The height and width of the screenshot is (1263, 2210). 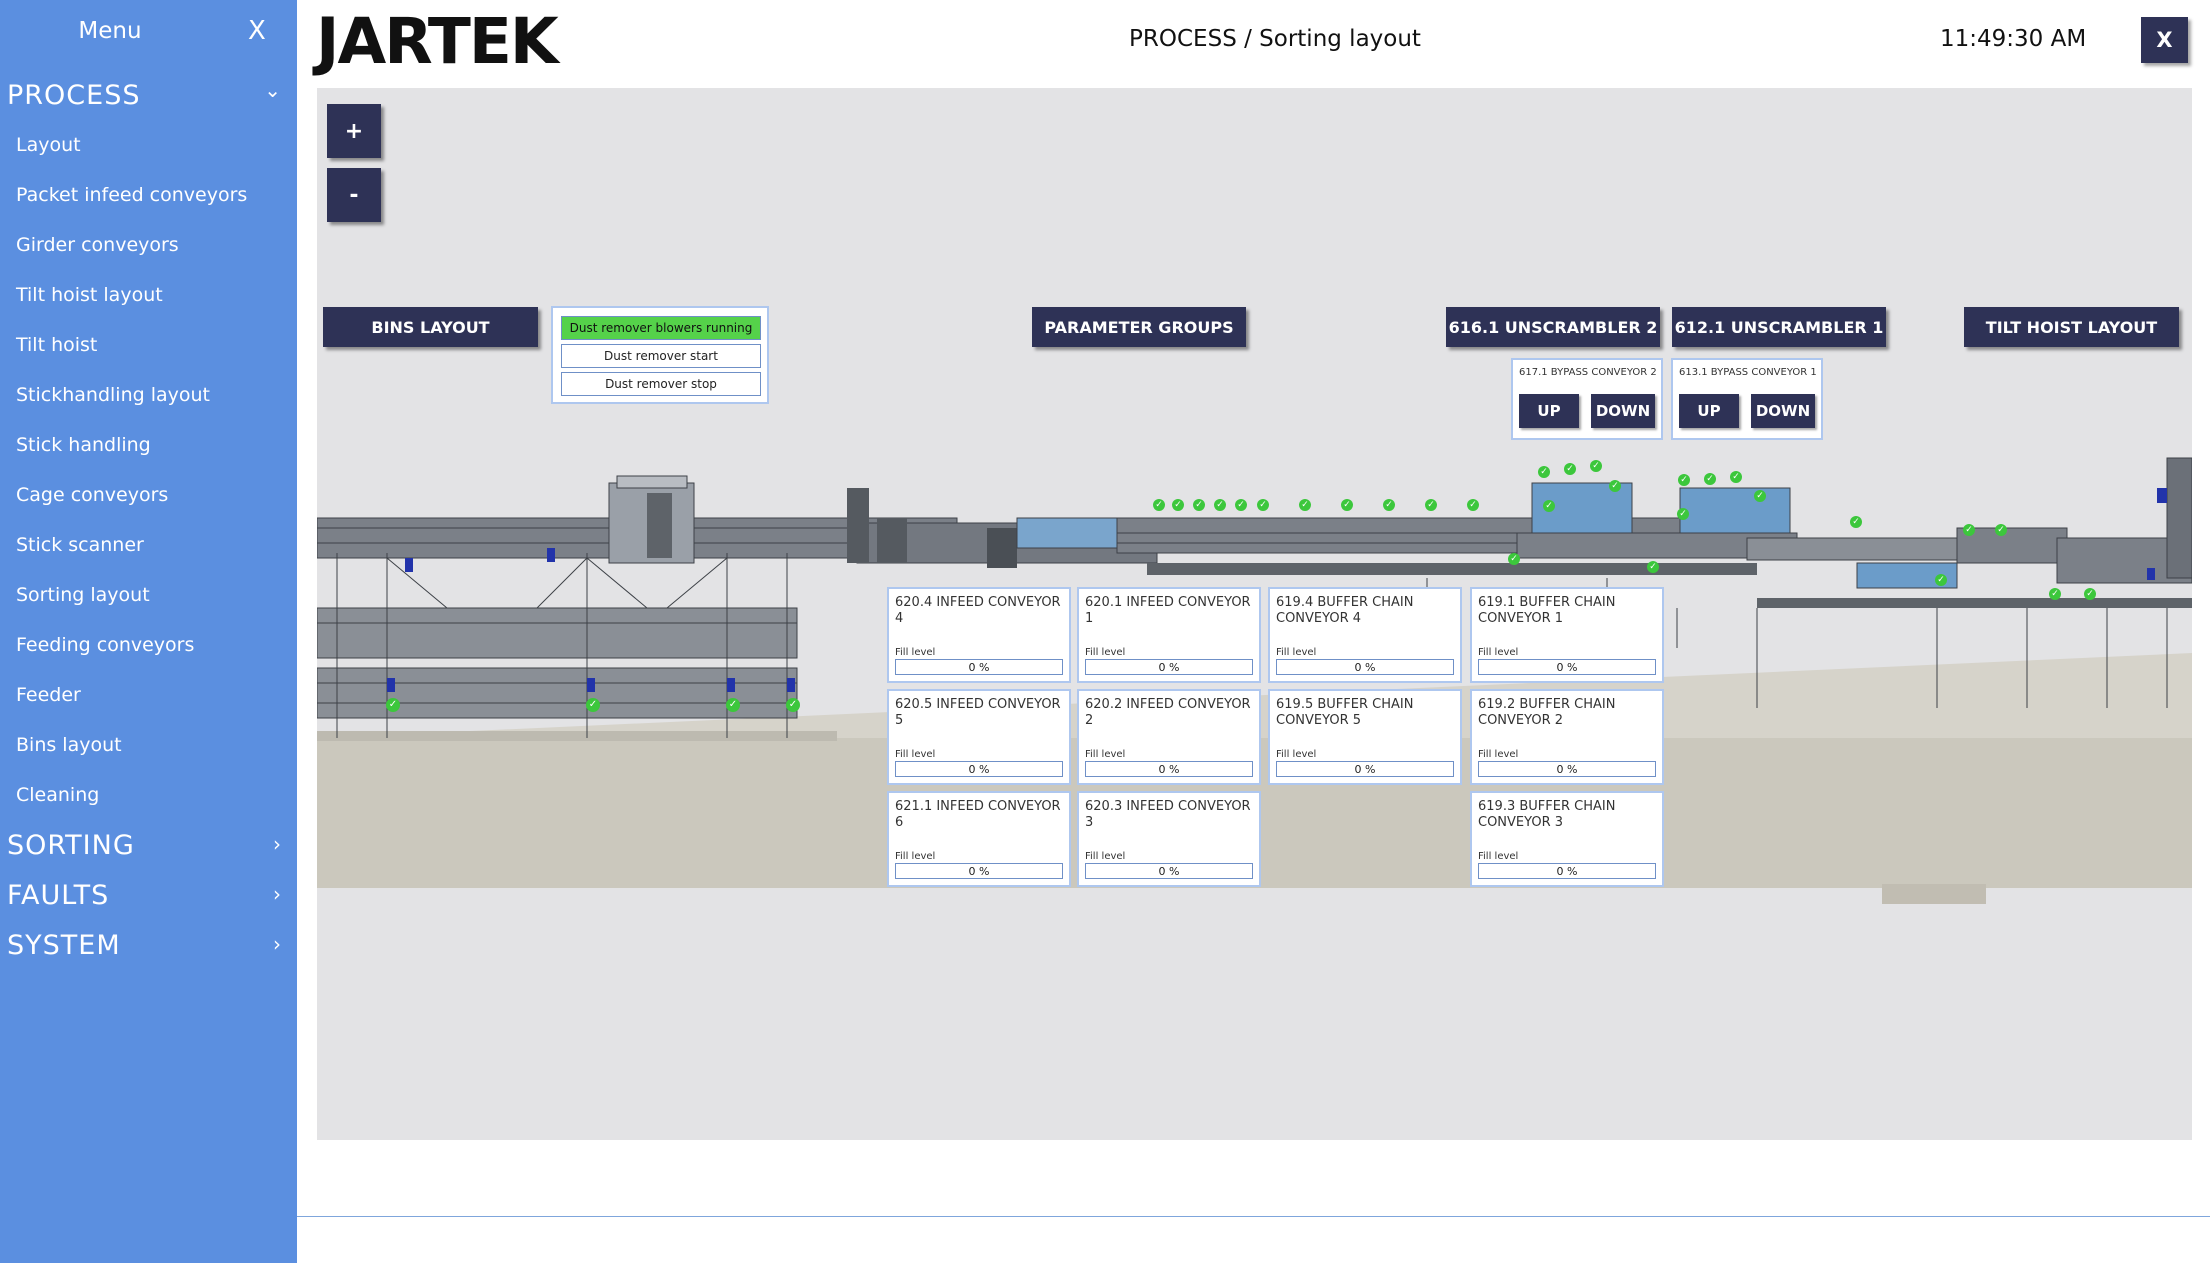 What do you see at coordinates (1588, 372) in the screenshot?
I see `bypass-conveyor-2-title: 617.1 BYPASS CONVEYOR 2` at bounding box center [1588, 372].